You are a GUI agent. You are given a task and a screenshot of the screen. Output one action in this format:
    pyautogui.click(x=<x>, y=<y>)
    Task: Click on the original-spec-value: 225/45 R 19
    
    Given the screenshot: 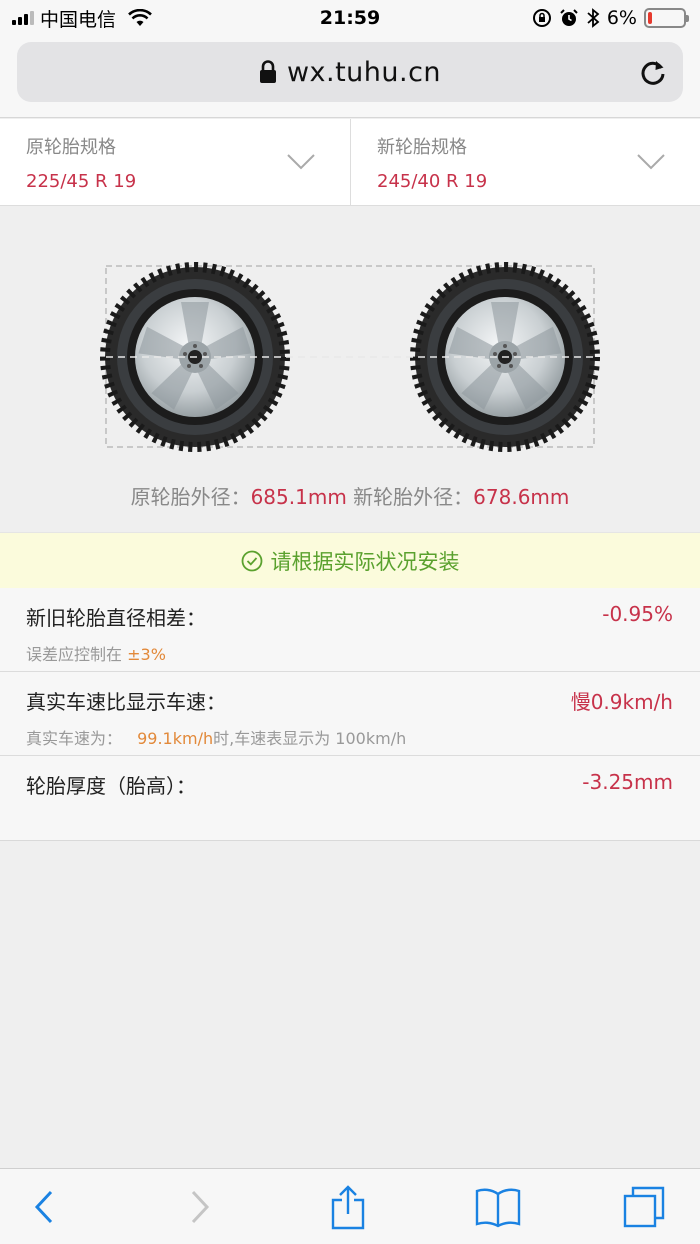 What is the action you would take?
    pyautogui.click(x=81, y=181)
    